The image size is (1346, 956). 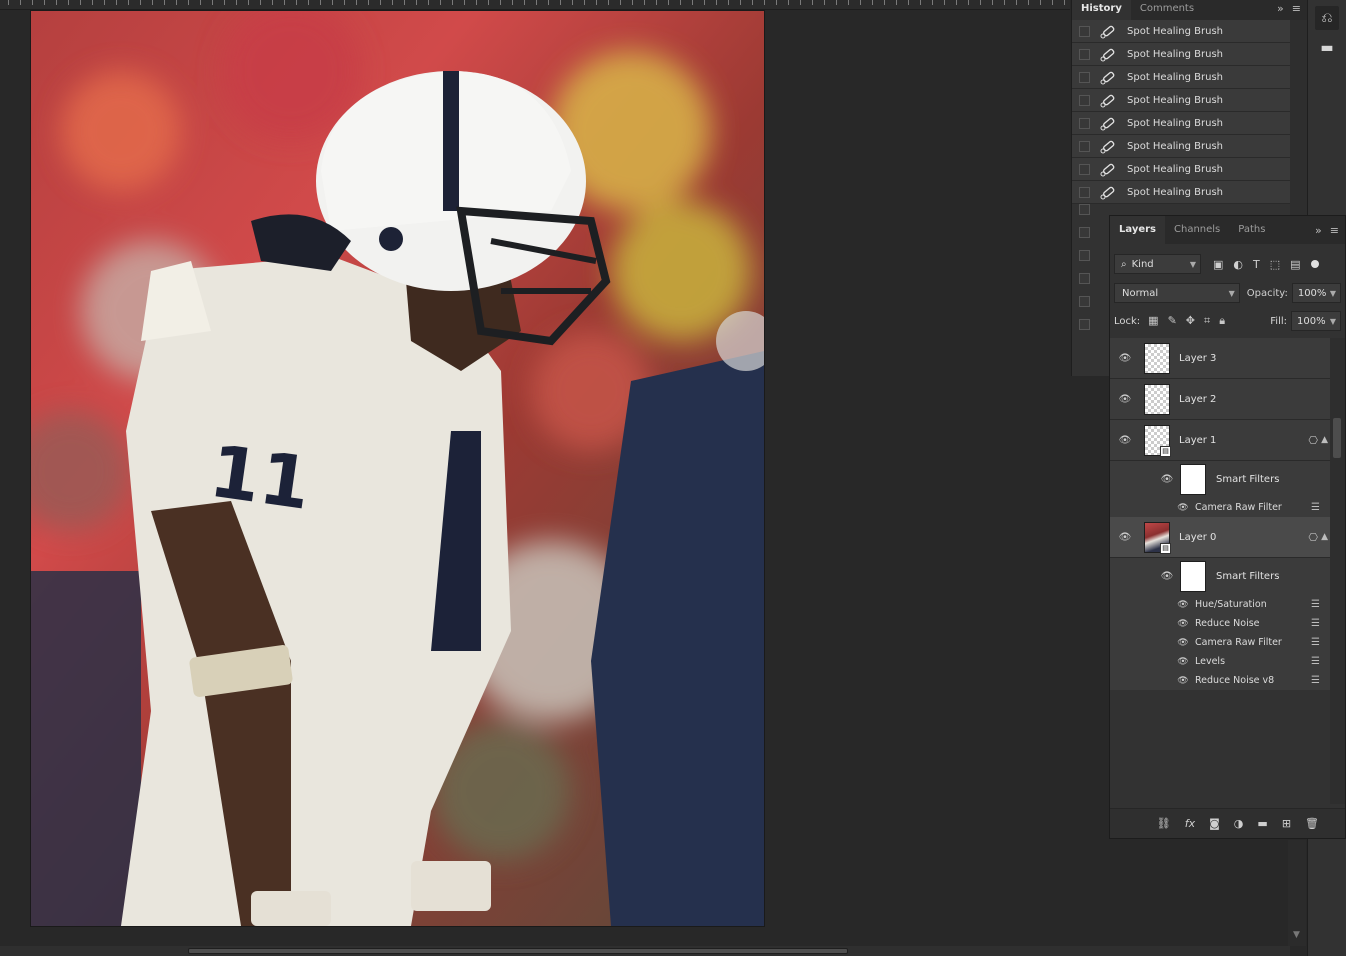 I want to click on pixel-layer-filter-icon: ▣, so click(x=1218, y=264).